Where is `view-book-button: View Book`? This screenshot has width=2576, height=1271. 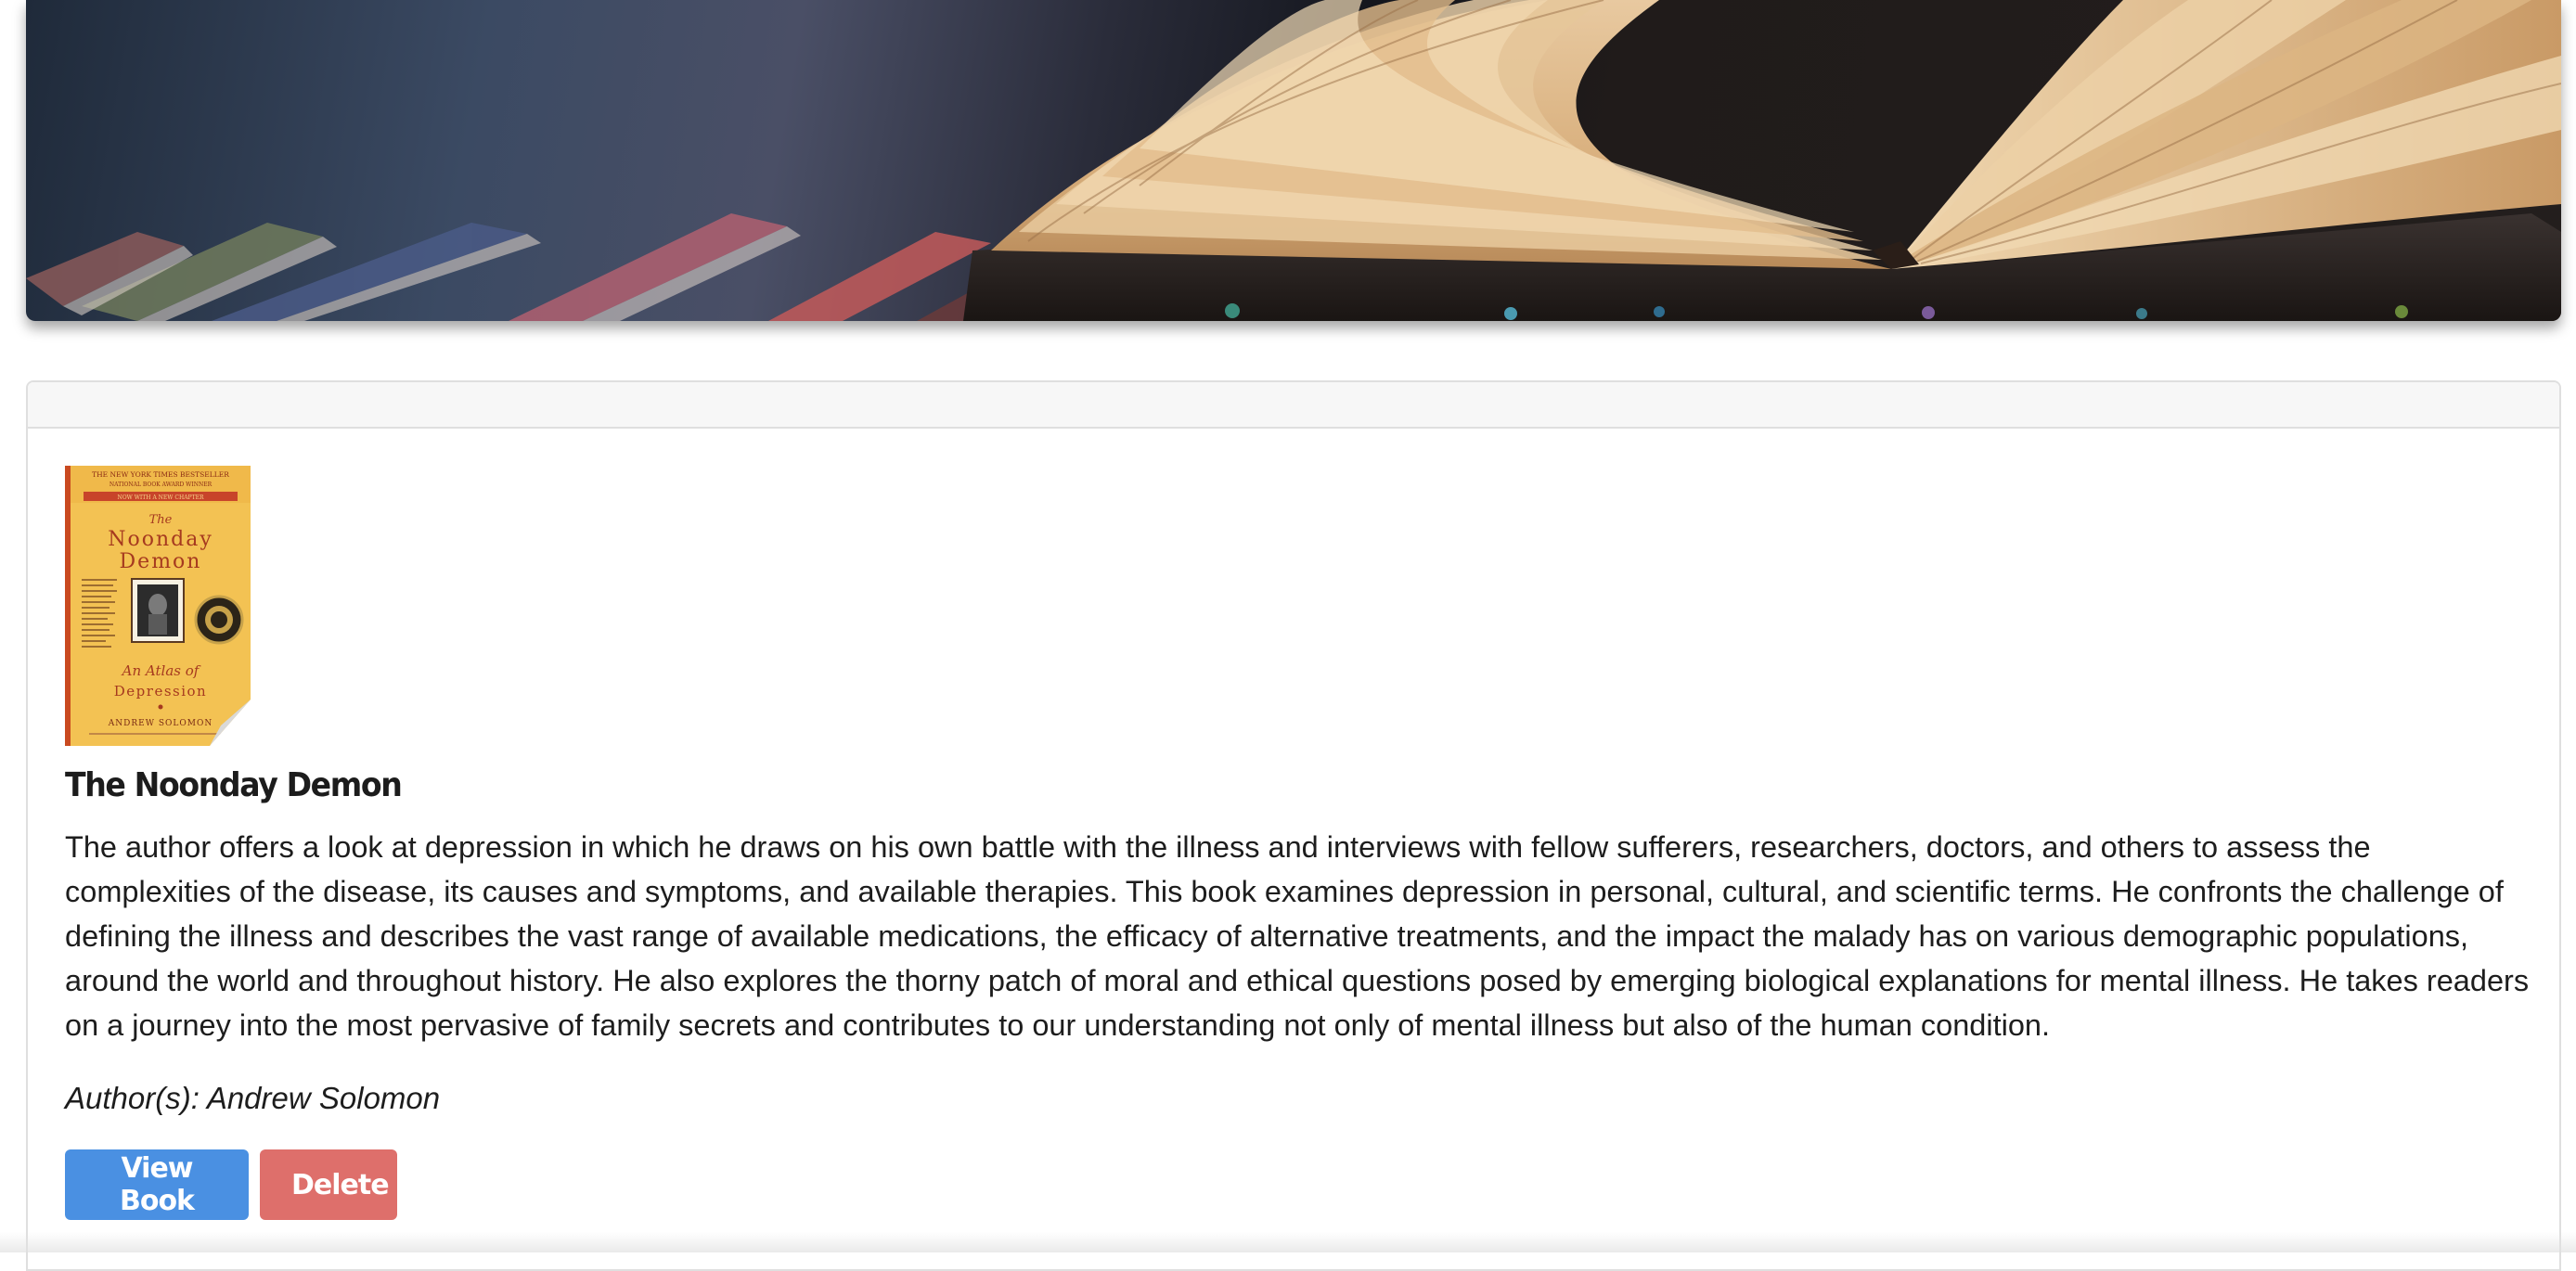 view-book-button: View Book is located at coordinates (157, 1184).